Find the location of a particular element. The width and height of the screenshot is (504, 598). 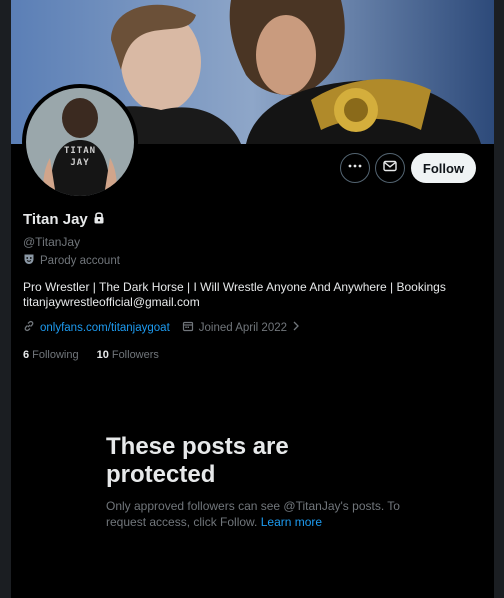

following-count: 6 is located at coordinates (26, 355).